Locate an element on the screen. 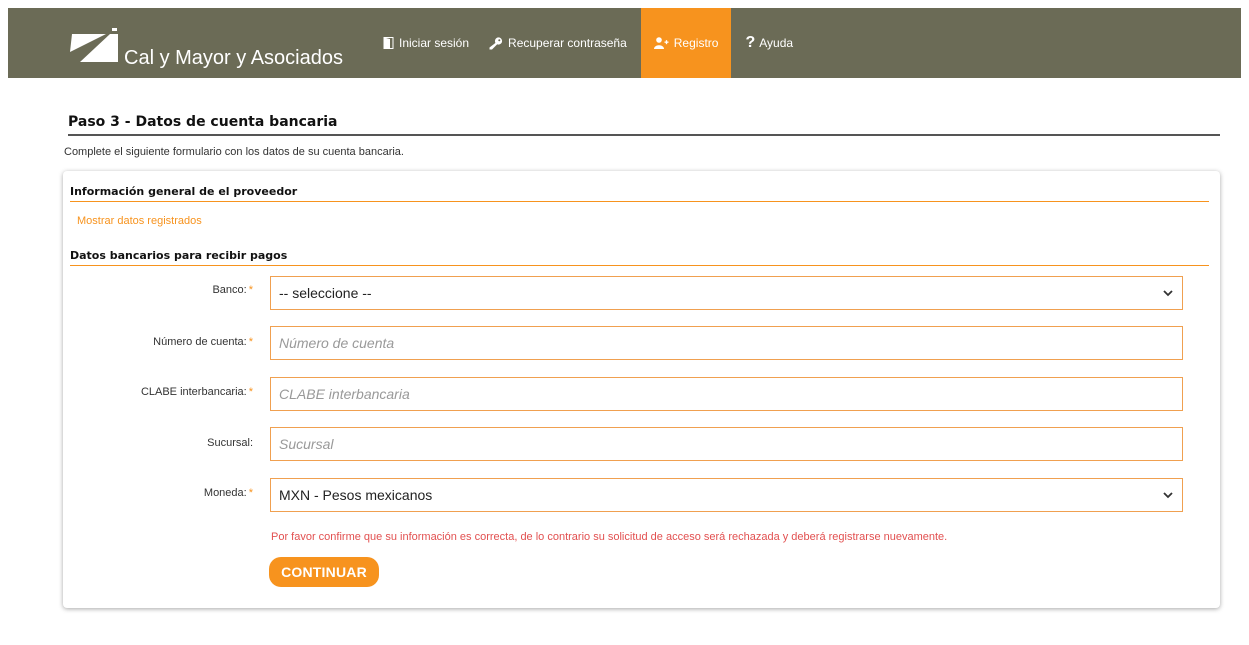 Image resolution: width=1249 pixels, height=645 pixels. bank-label: Banco: * is located at coordinates (158, 290).